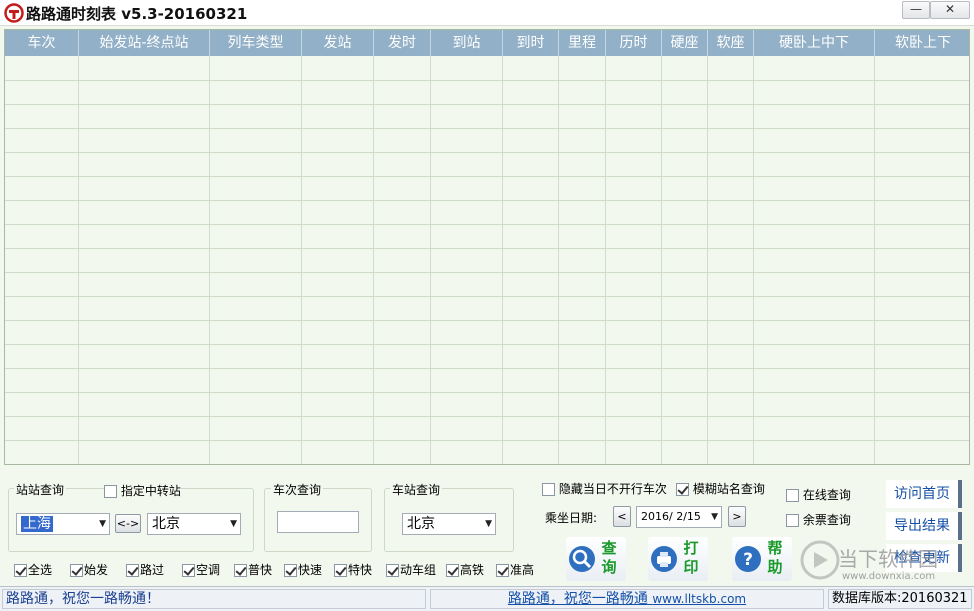  I want to click on filter-label: 高铁, so click(472, 570).